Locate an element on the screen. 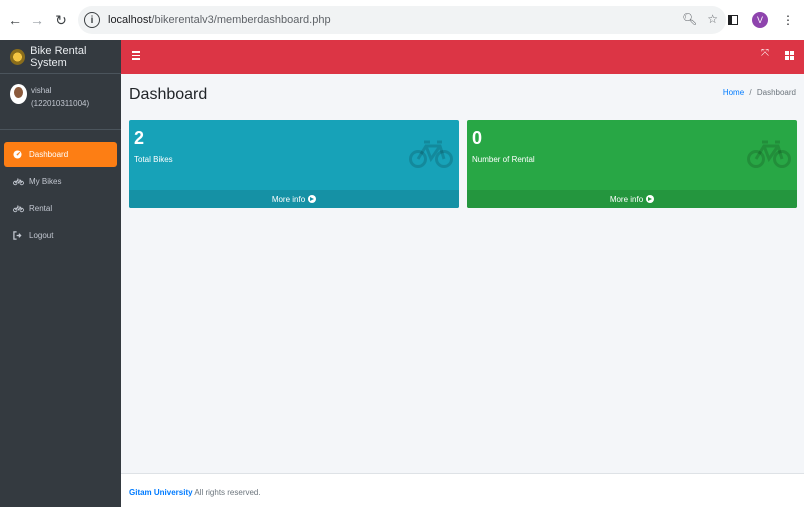 The image size is (804, 507). user-name: vishal is located at coordinates (60, 90).